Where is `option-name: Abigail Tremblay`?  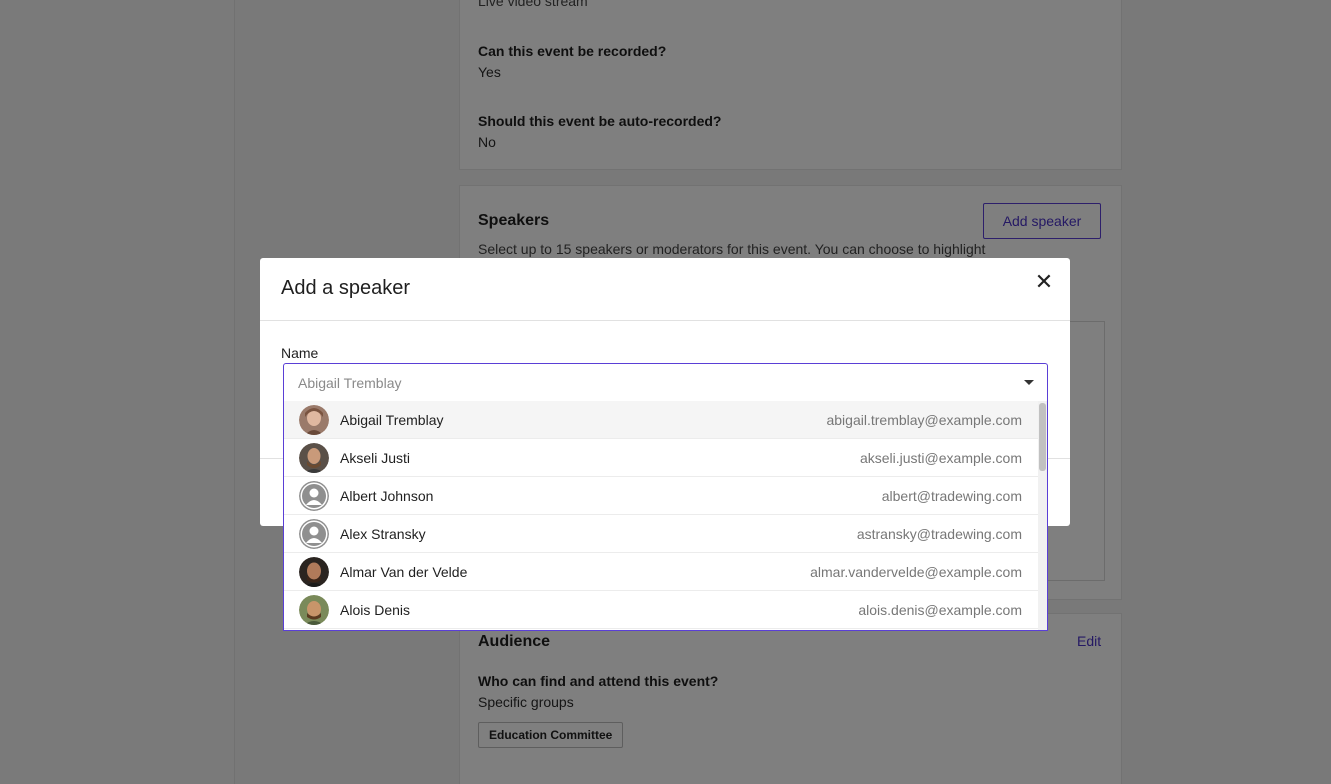 option-name: Abigail Tremblay is located at coordinates (392, 420).